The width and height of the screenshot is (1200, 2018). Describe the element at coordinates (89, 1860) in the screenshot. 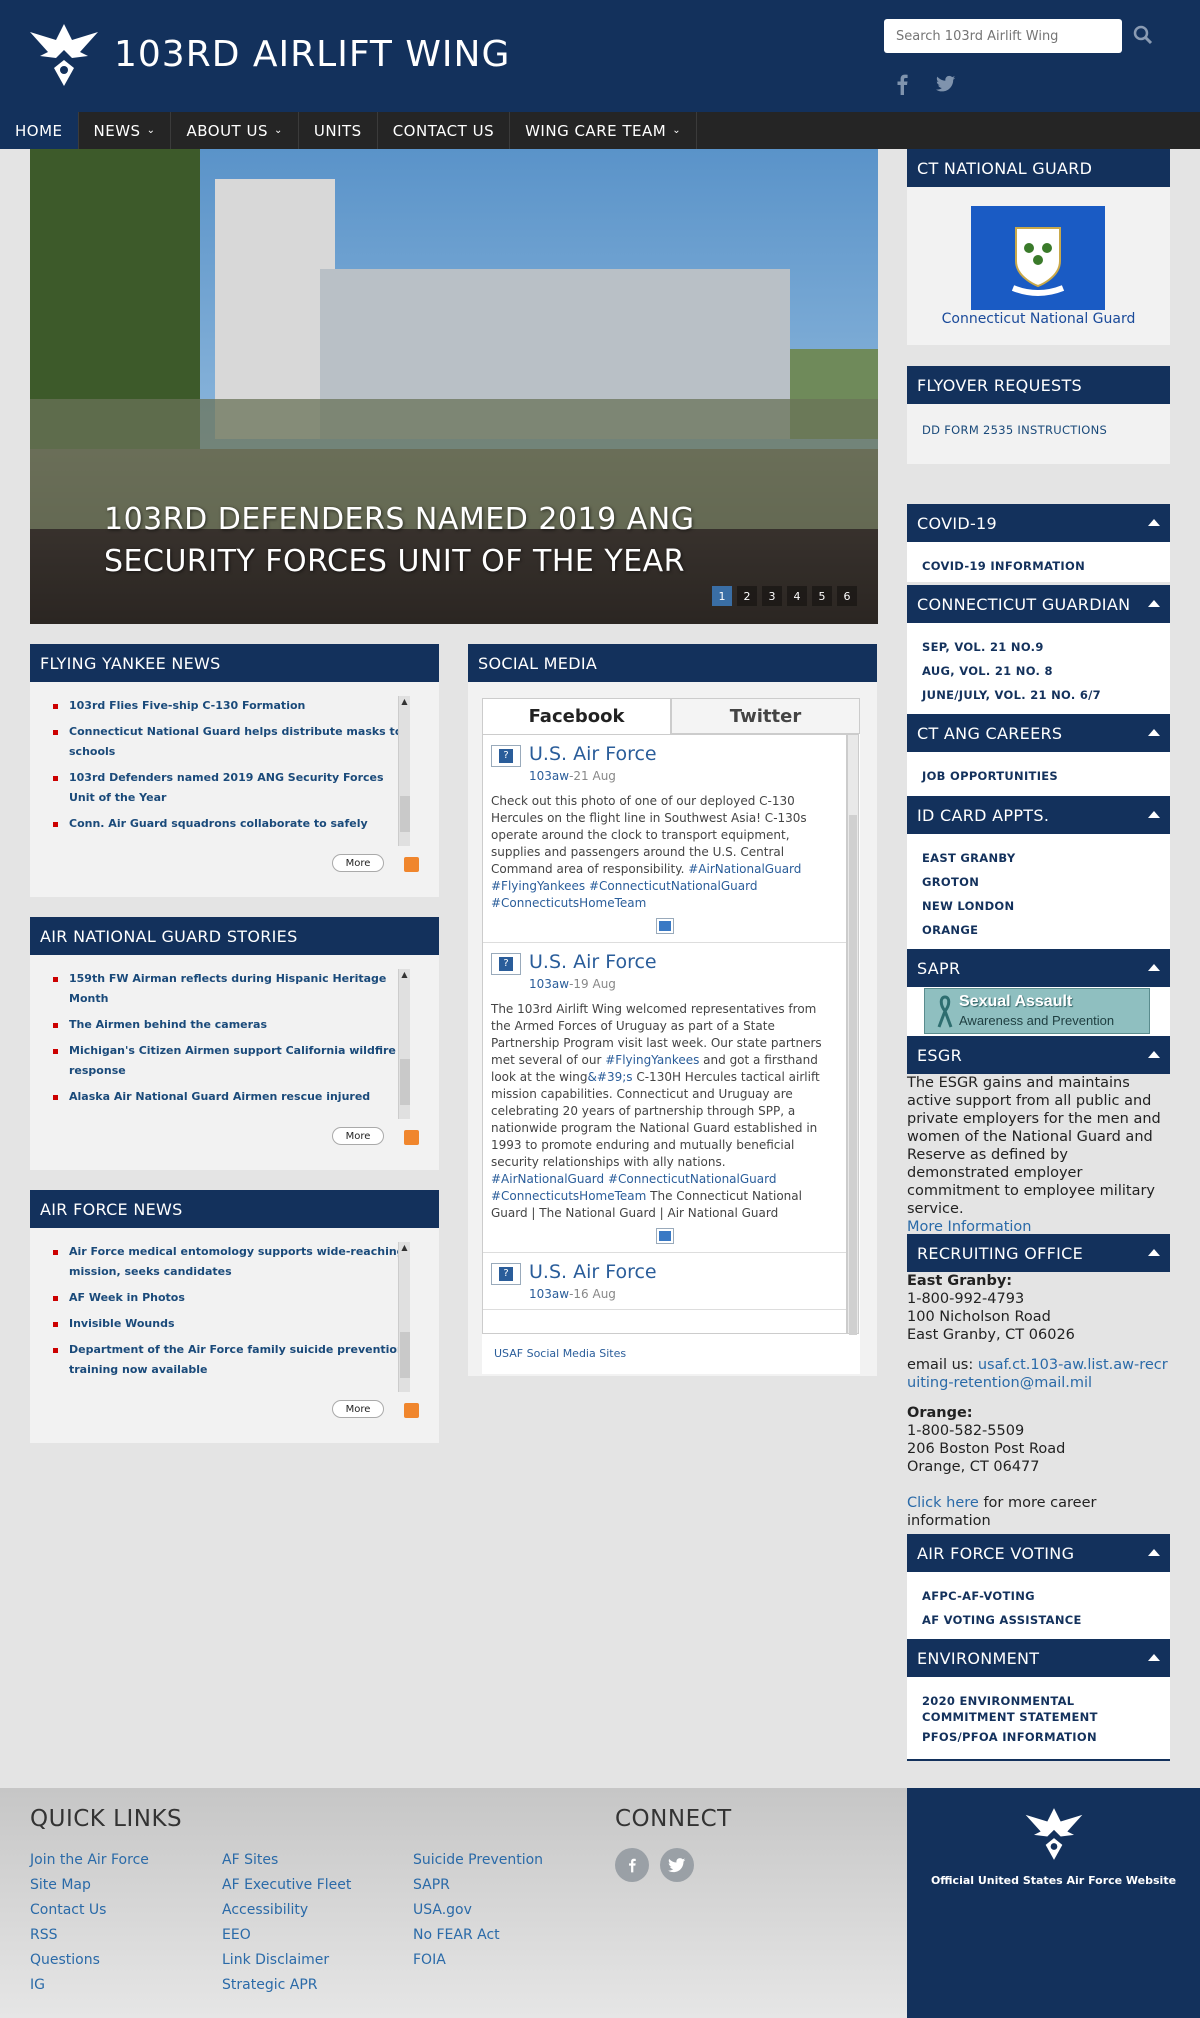

I see `footer-link: Join the Air Force` at that location.